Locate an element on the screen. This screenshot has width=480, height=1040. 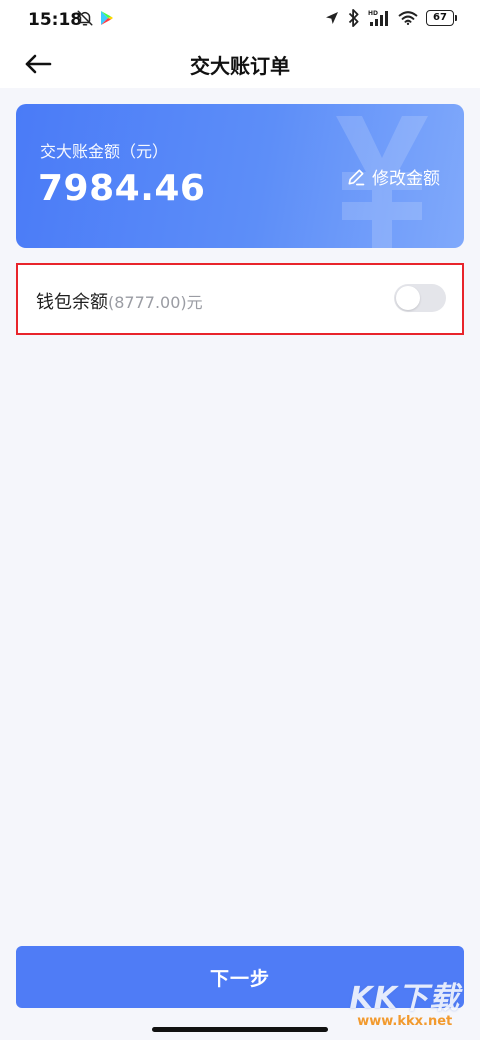
location-icon is located at coordinates (332, 18).